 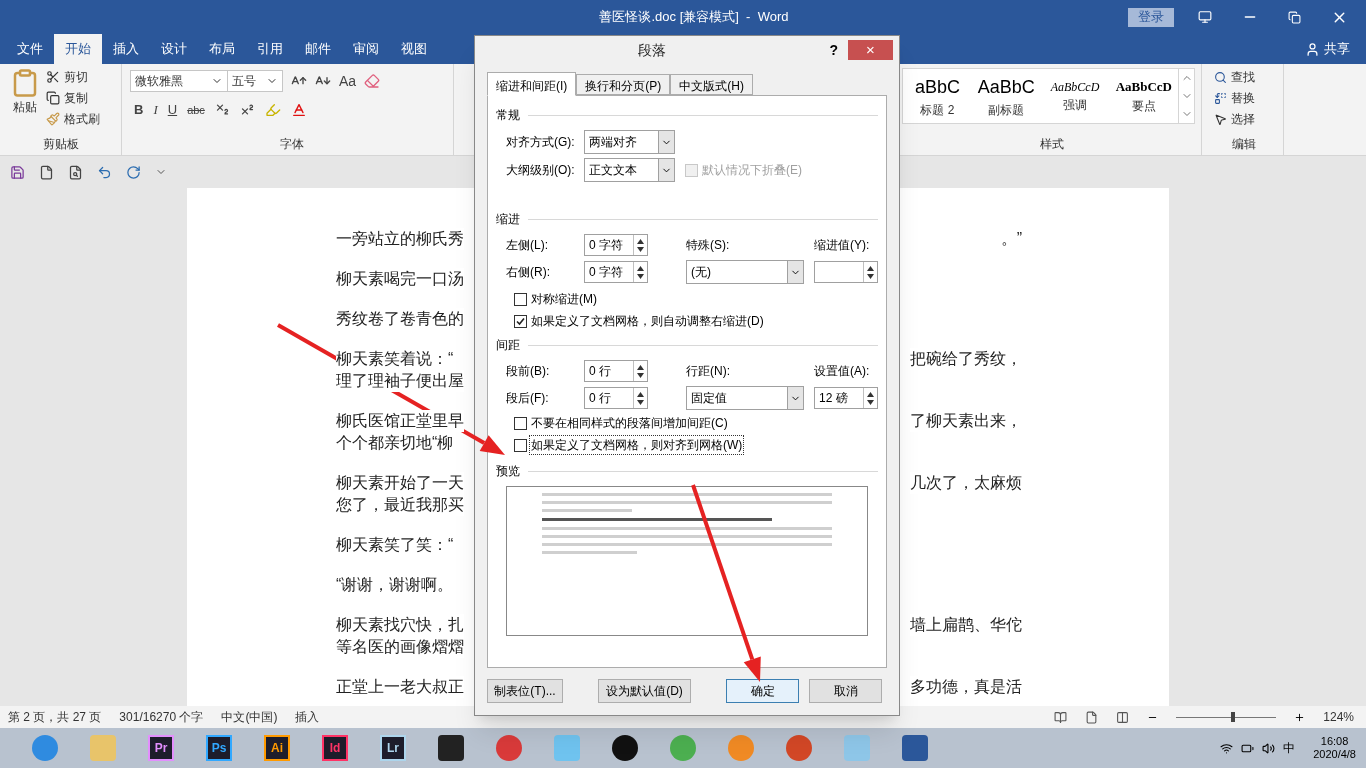 What do you see at coordinates (1269, 748) in the screenshot?
I see `volume-icon` at bounding box center [1269, 748].